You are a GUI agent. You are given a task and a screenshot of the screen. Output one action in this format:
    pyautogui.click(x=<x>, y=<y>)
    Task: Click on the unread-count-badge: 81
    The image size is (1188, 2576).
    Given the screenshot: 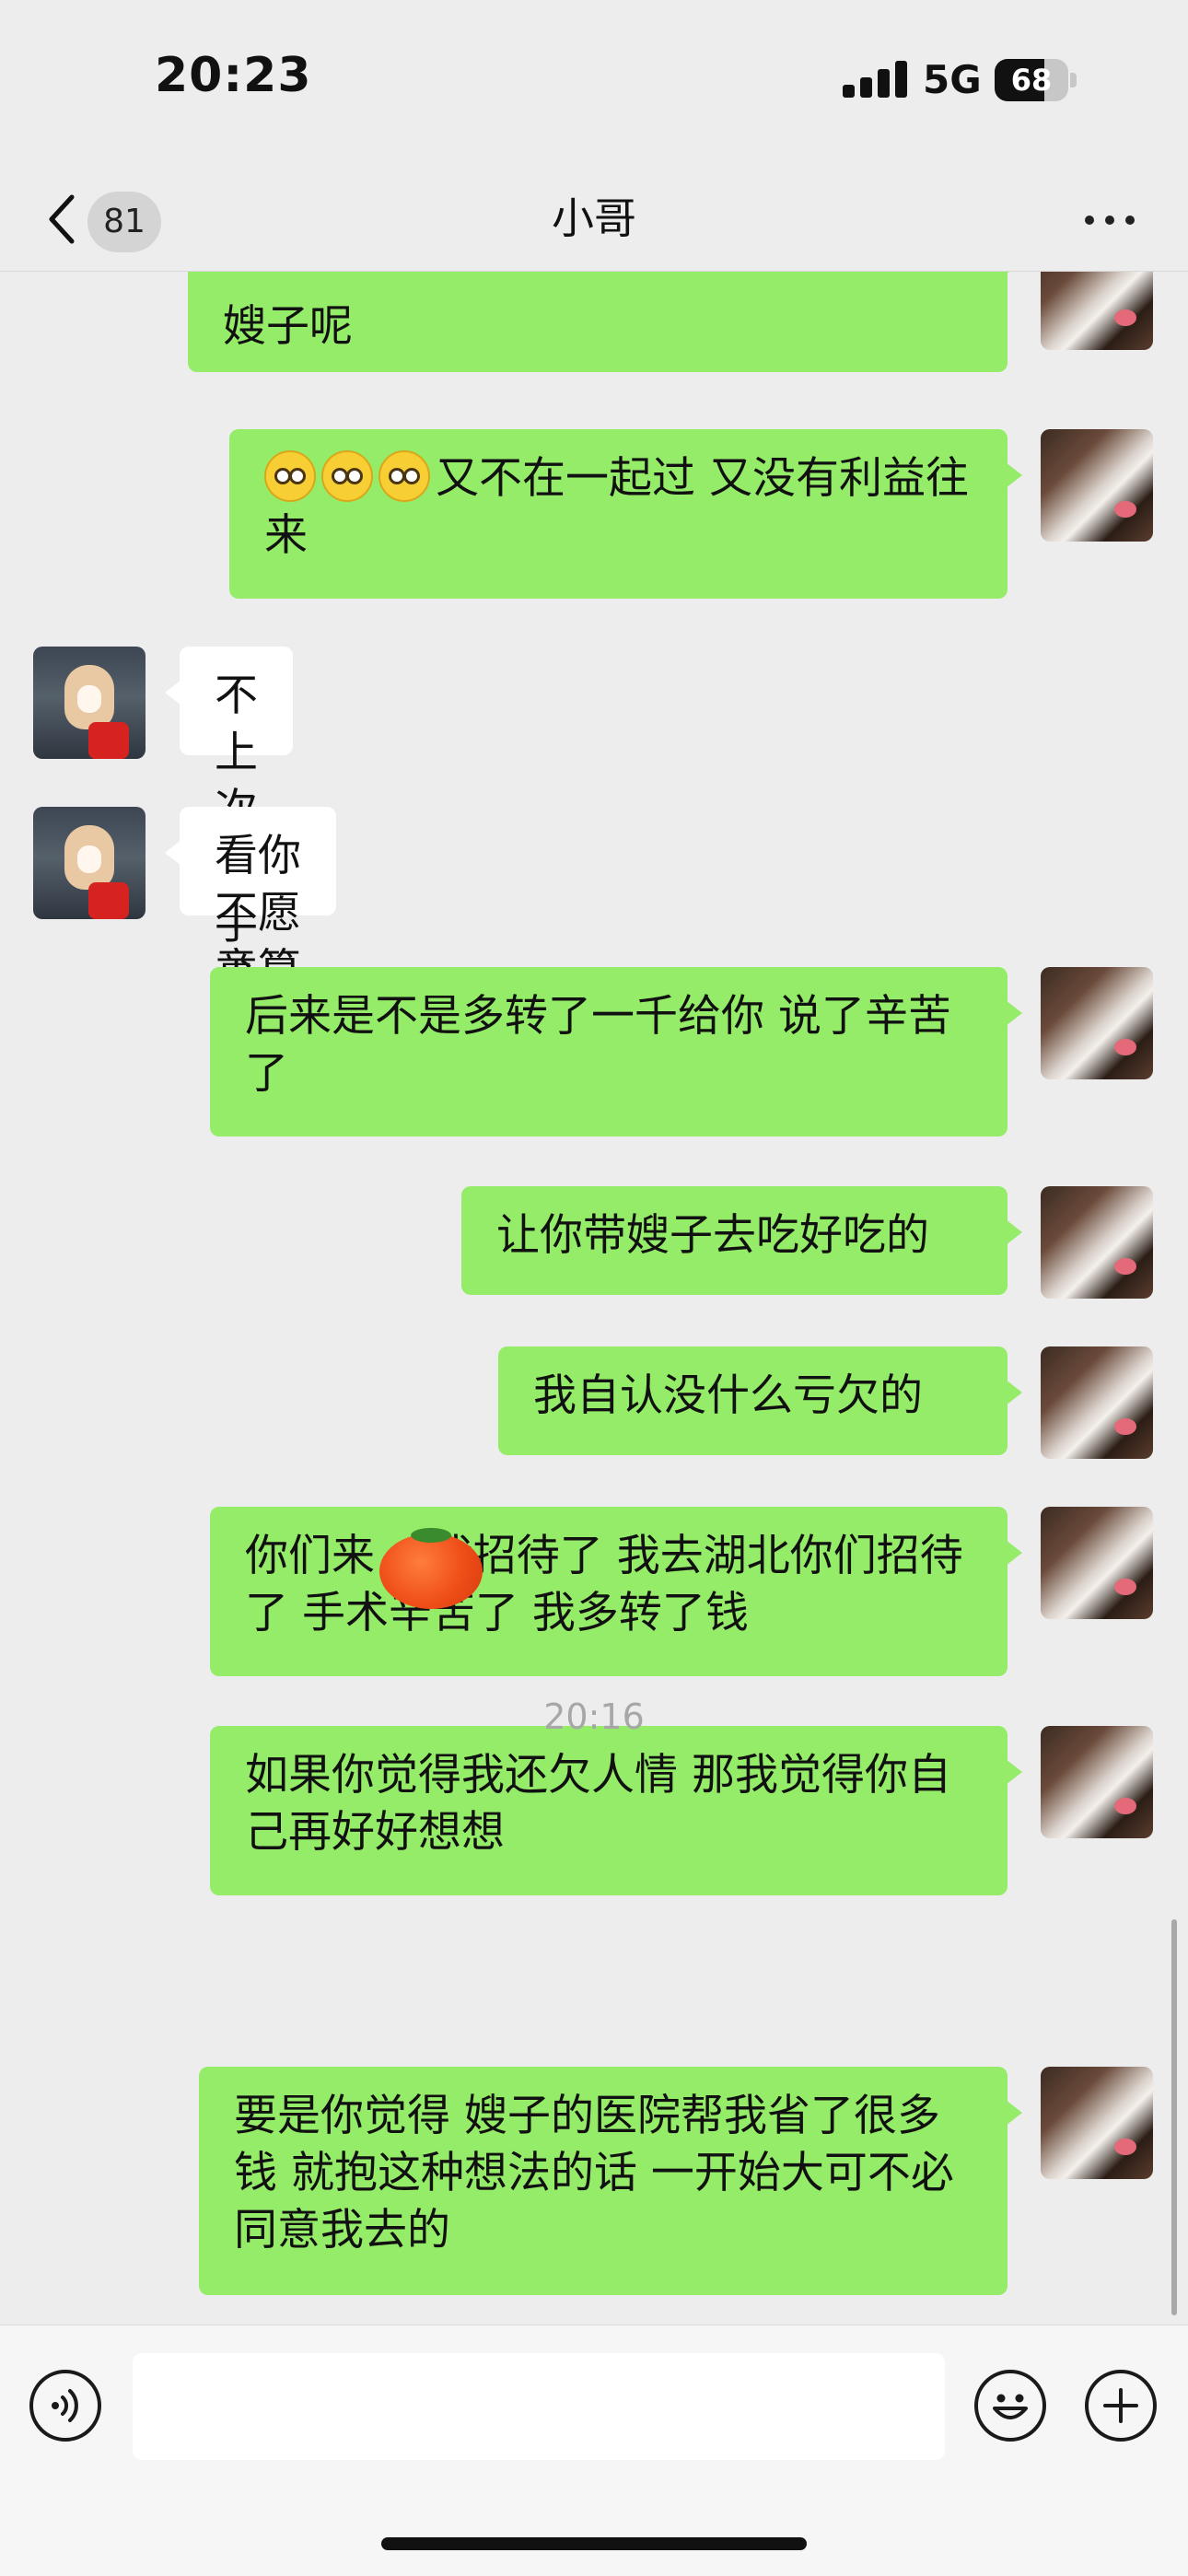 What is the action you would take?
    pyautogui.click(x=124, y=222)
    